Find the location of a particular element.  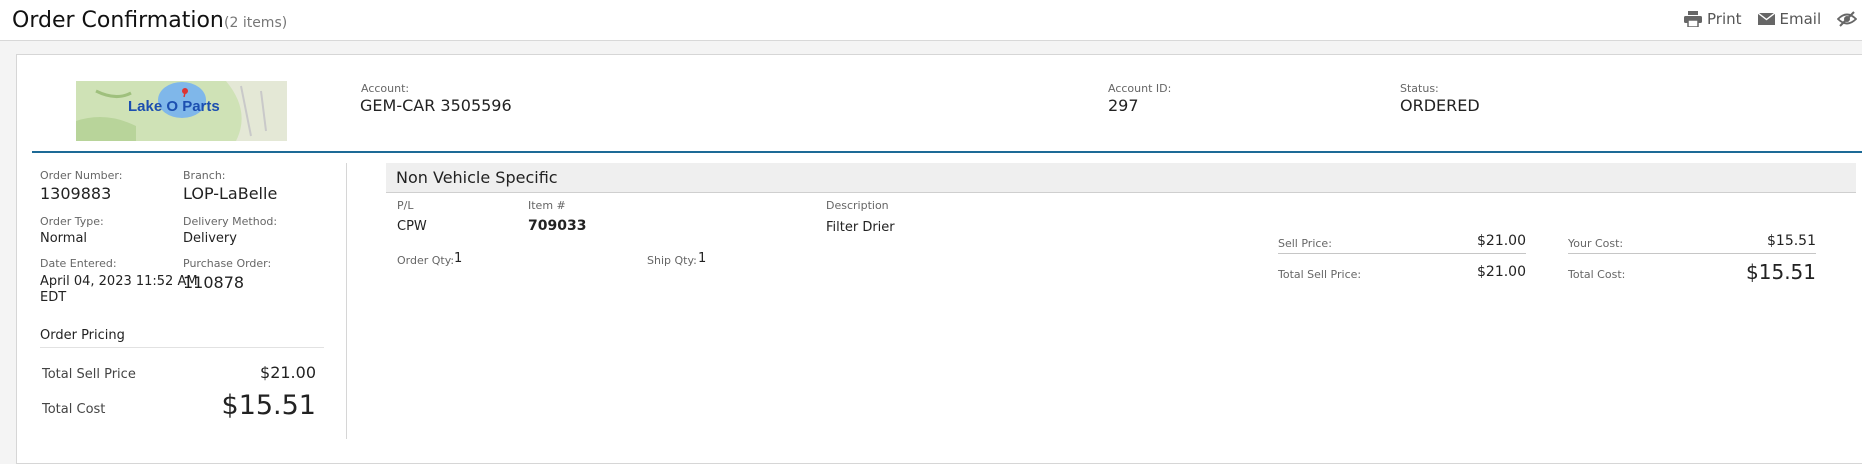

order-qty-label: Order Qty: is located at coordinates (426, 260).